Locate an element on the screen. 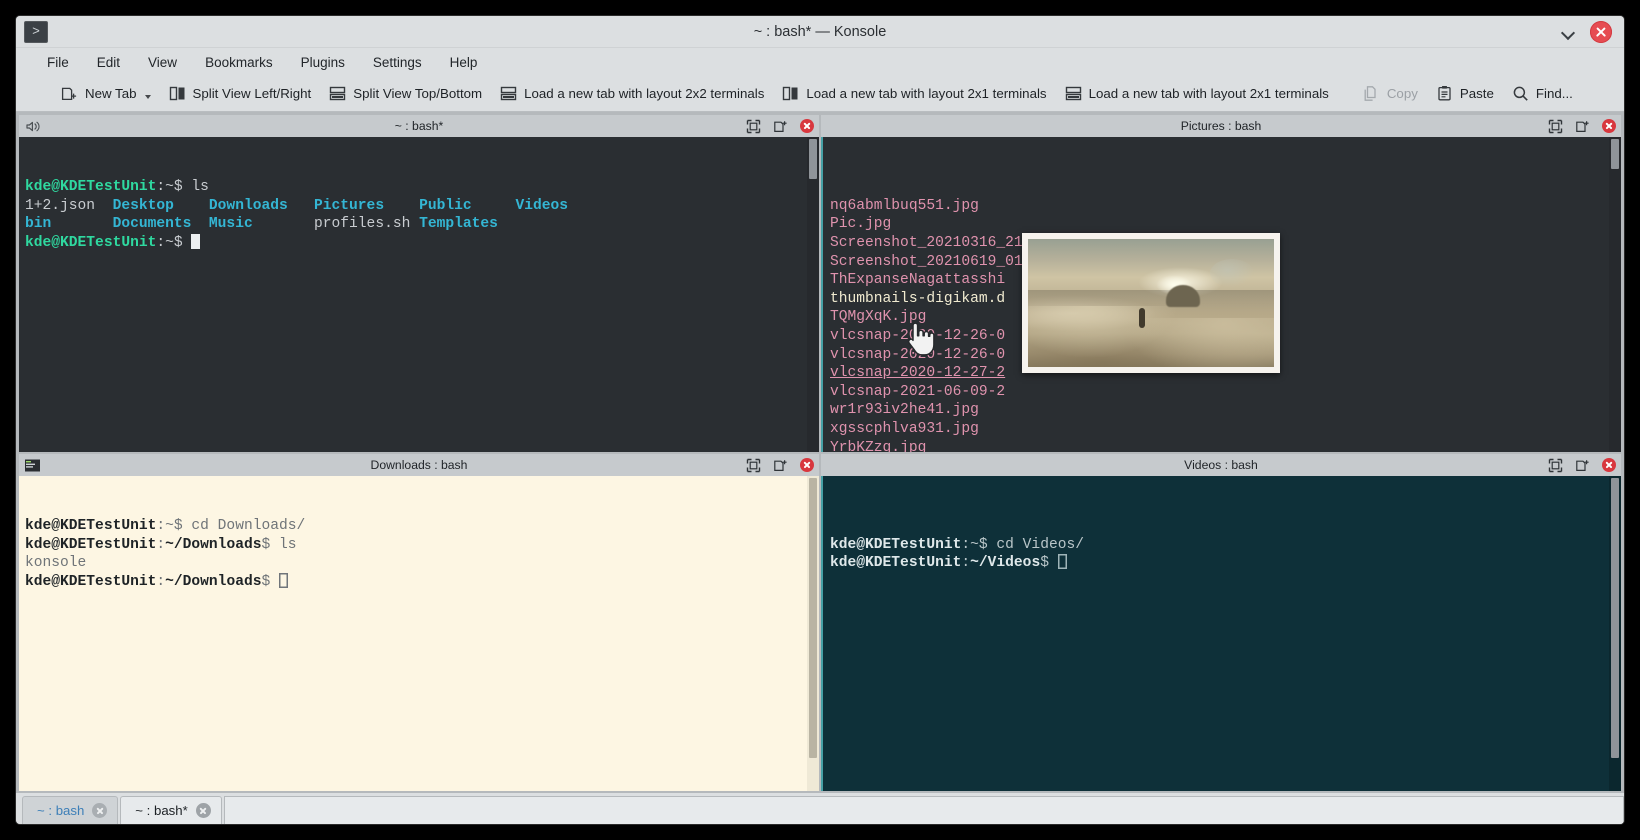  menu-item-bookmarks: Bookmarks is located at coordinates (239, 62).